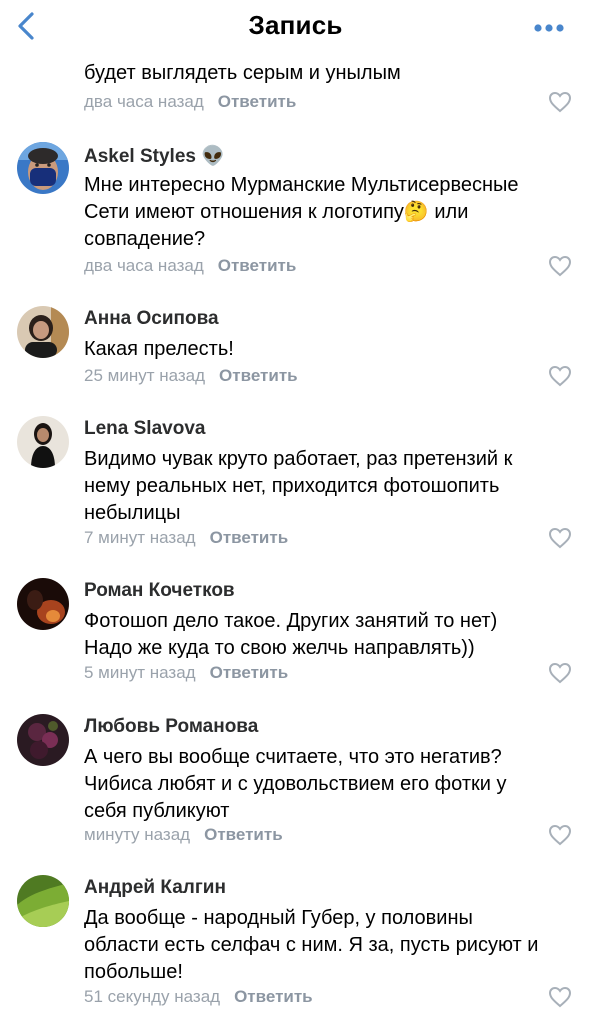 The height and width of the screenshot is (1015, 591). I want to click on comment-author: Роман Кочетков, so click(159, 591).